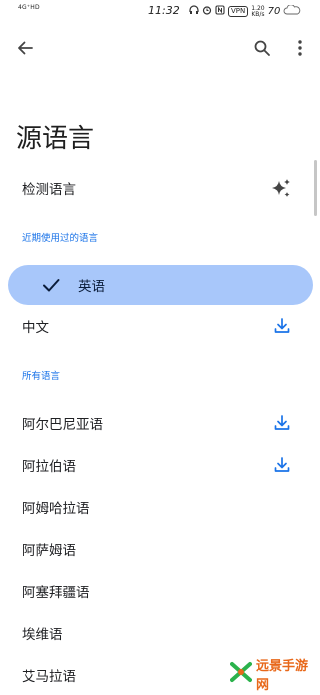  Describe the element at coordinates (160, 285) in the screenshot. I see `selected-language-item: 英语` at that location.